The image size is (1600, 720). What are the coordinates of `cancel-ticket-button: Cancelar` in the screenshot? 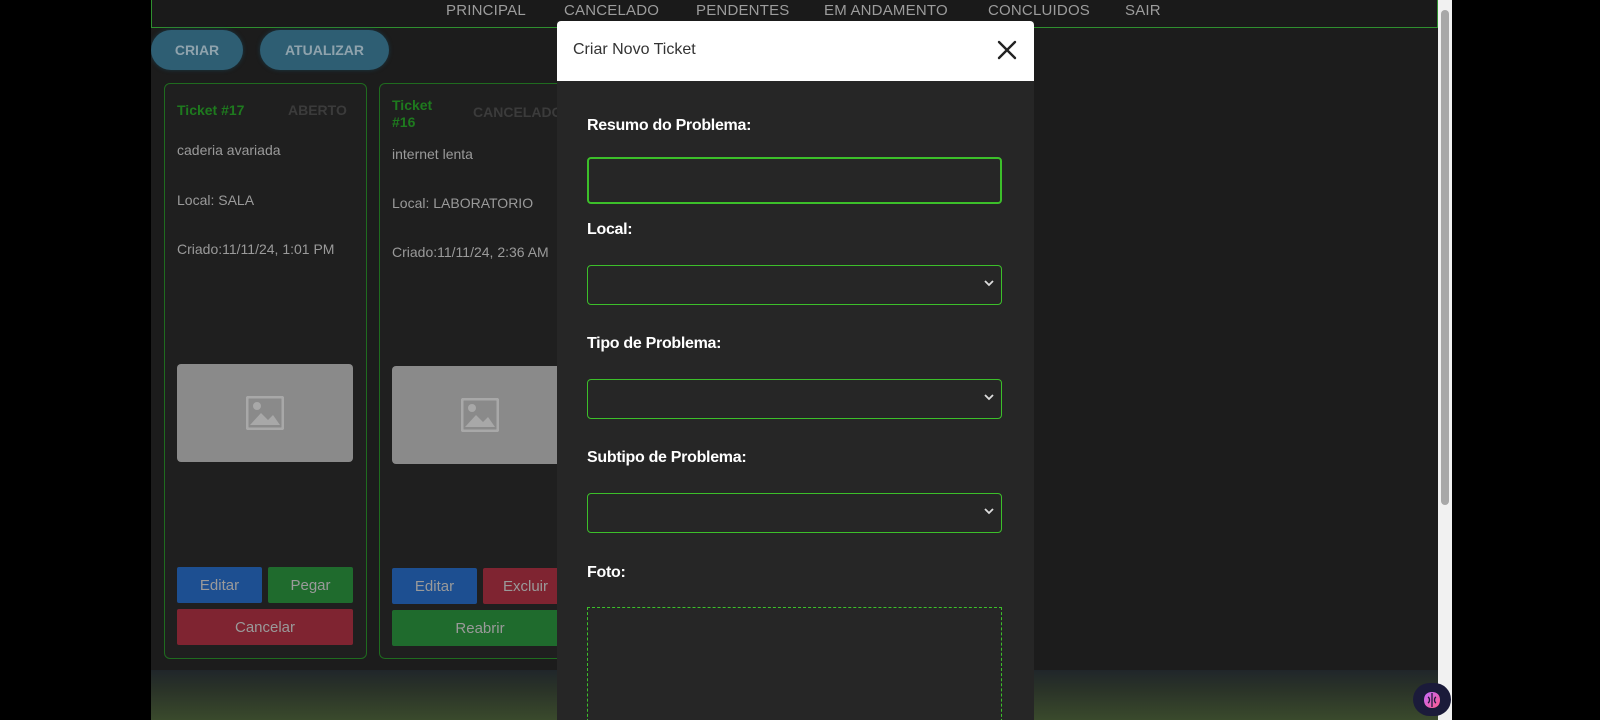 It's located at (265, 627).